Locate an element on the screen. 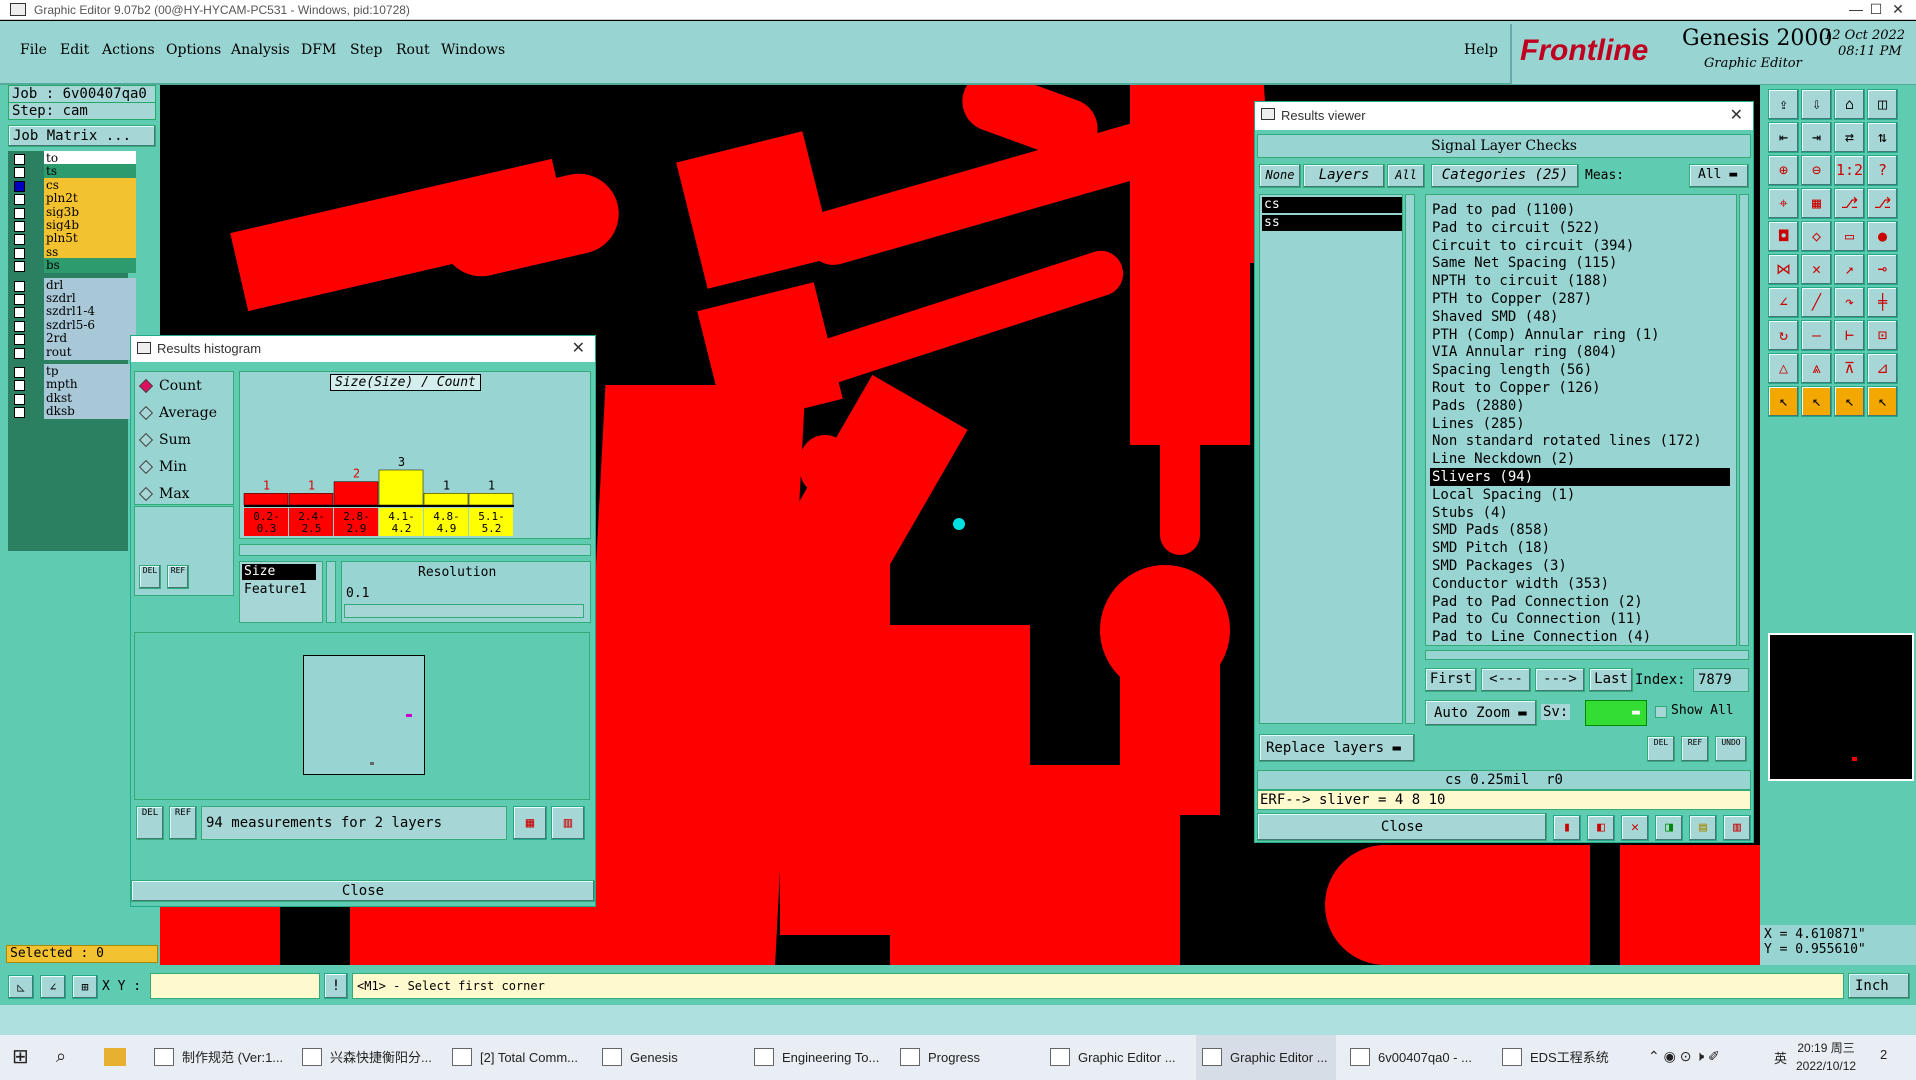 The width and height of the screenshot is (1916, 1080). sv-select: ▬ is located at coordinates (1616, 713).